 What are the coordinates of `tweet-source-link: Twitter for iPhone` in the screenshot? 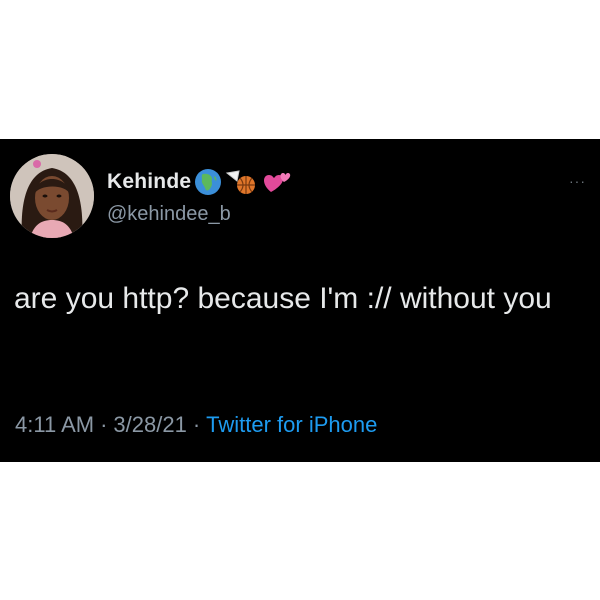 It's located at (291, 424).